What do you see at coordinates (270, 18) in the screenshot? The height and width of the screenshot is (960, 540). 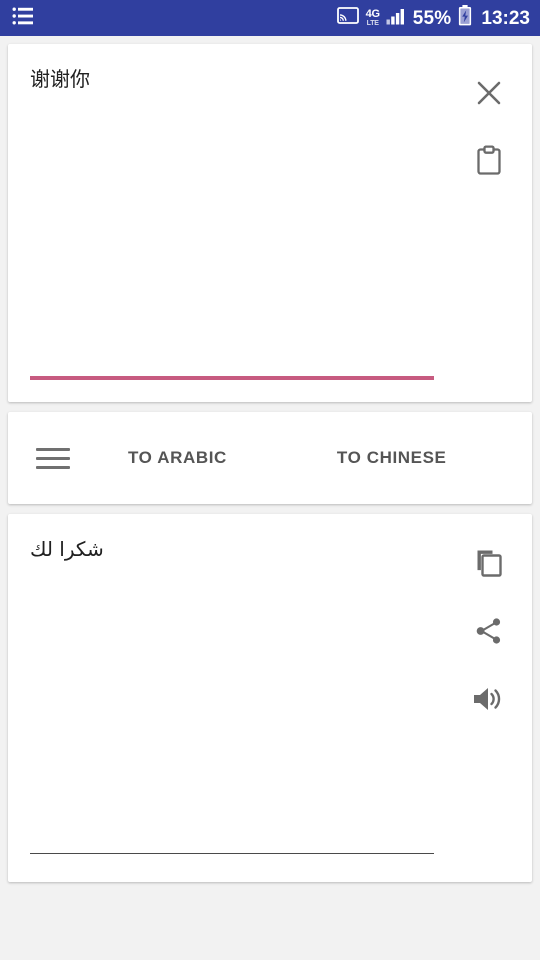 I see `status-bar: 4G LTE 55% 13:23` at bounding box center [270, 18].